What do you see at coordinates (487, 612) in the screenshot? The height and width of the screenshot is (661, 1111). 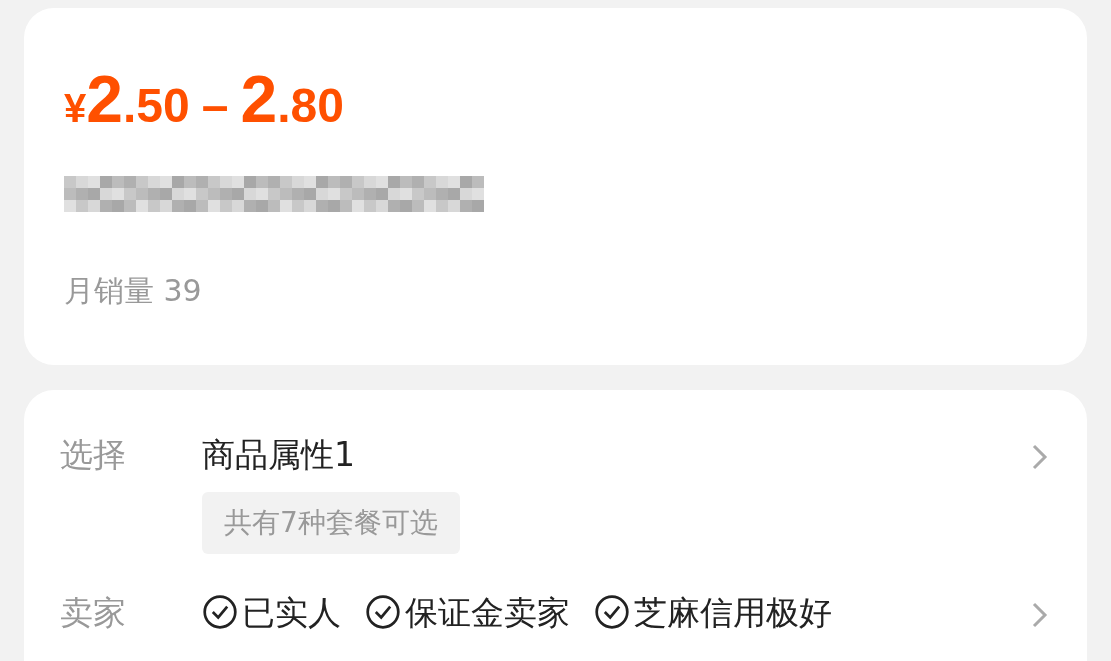 I see `seller-badge-label: 保证金卖家` at bounding box center [487, 612].